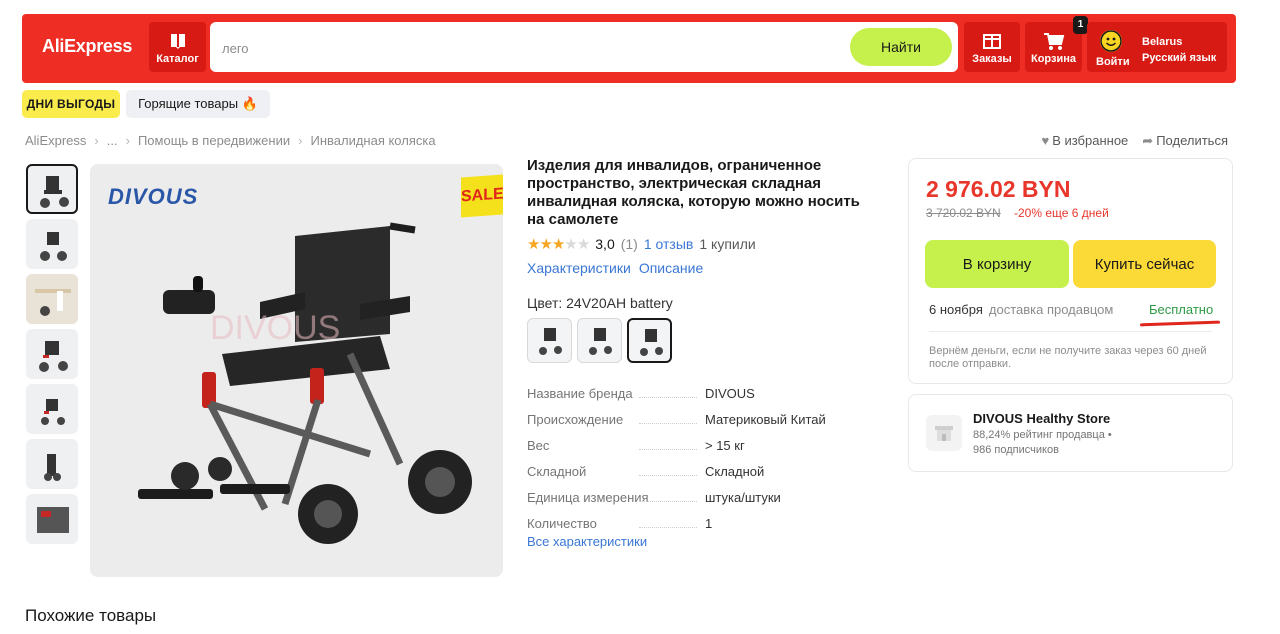 The width and height of the screenshot is (1280, 634). What do you see at coordinates (1111, 41) in the screenshot?
I see `smile-icon` at bounding box center [1111, 41].